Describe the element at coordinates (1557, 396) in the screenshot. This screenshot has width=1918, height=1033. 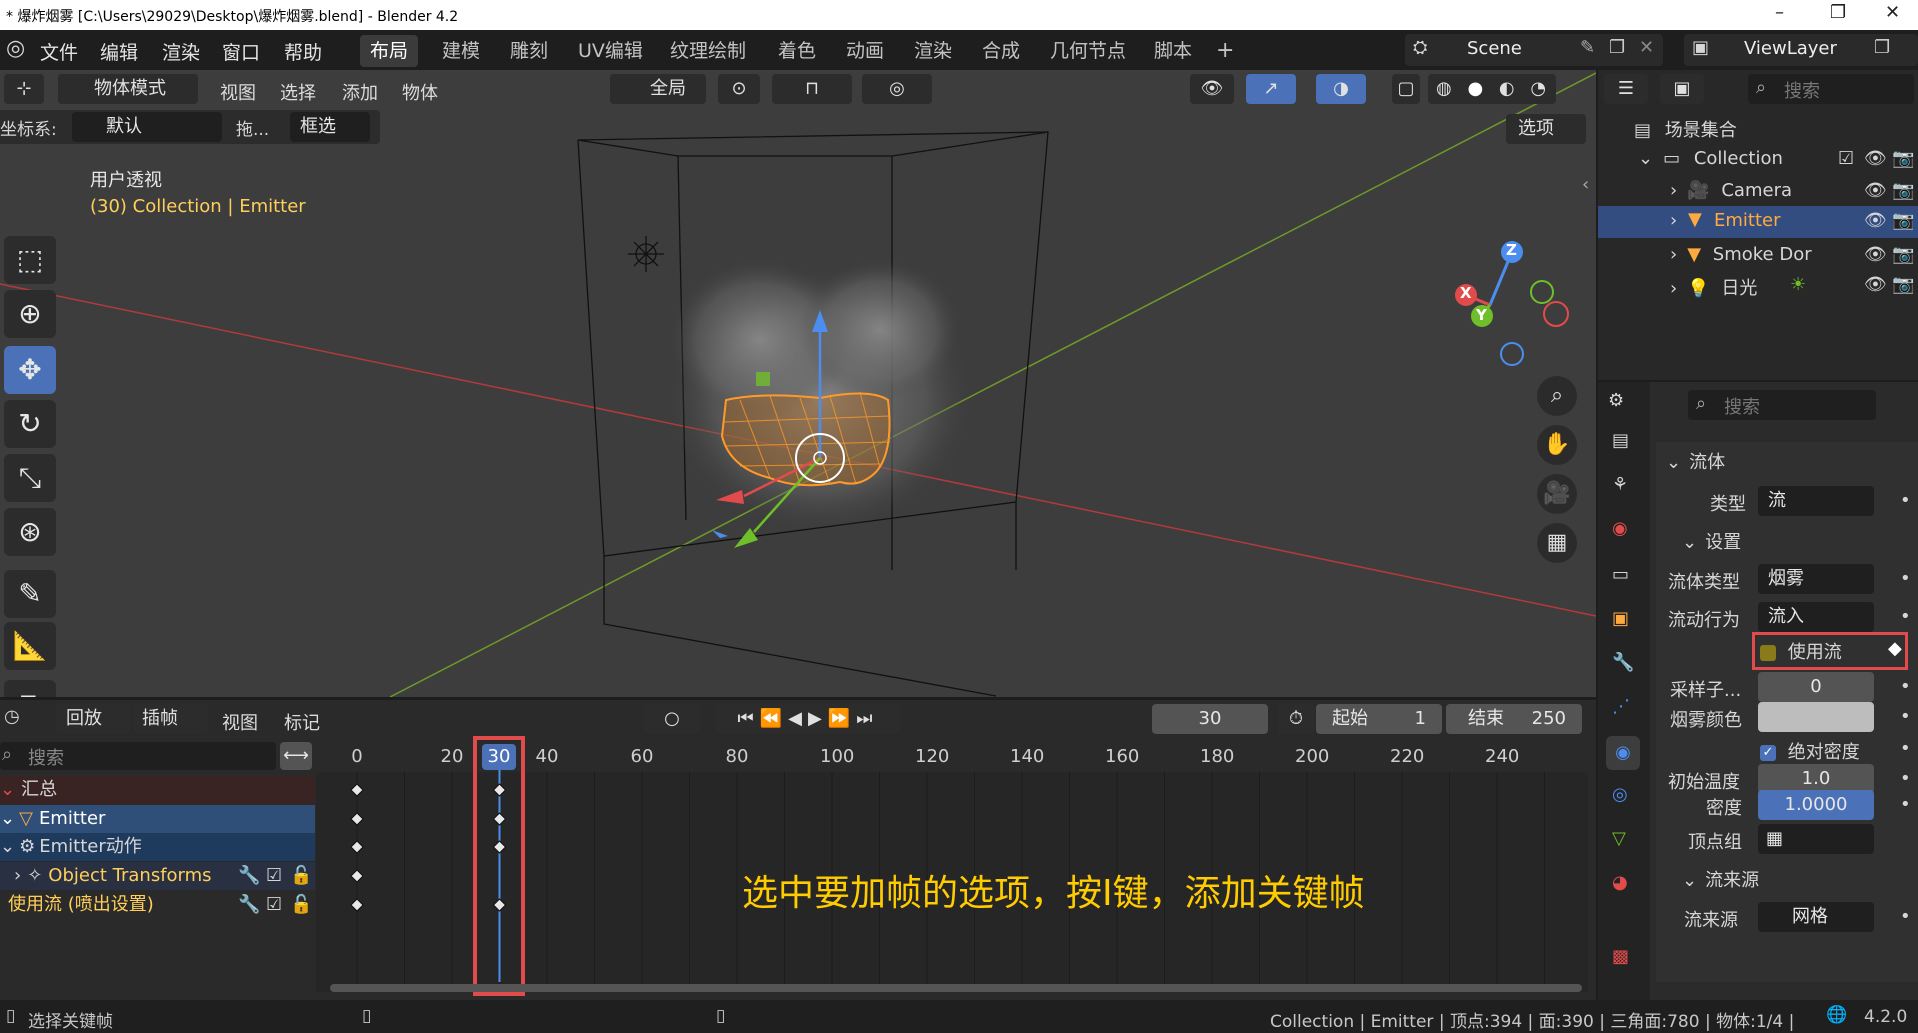
I see `zoom-icon: ⌕` at that location.